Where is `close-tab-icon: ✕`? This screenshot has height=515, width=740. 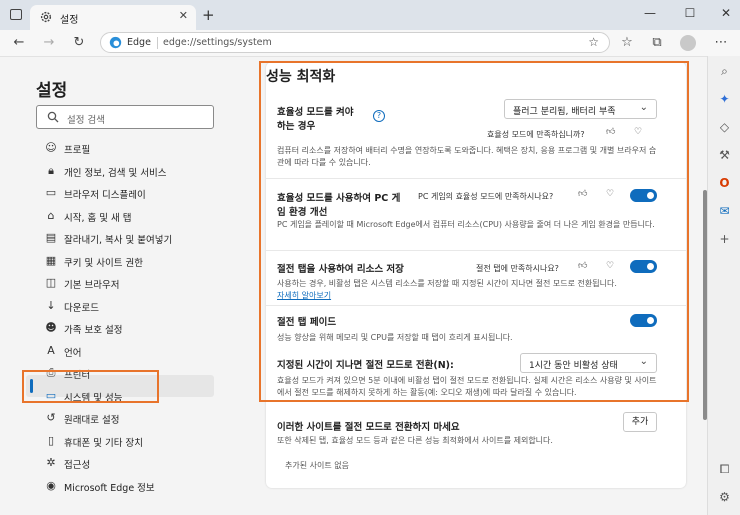 close-tab-icon: ✕ is located at coordinates (183, 15).